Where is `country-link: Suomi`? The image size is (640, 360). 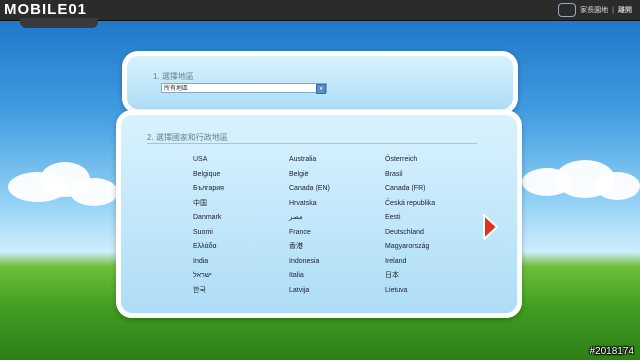 country-link: Suomi is located at coordinates (208, 233).